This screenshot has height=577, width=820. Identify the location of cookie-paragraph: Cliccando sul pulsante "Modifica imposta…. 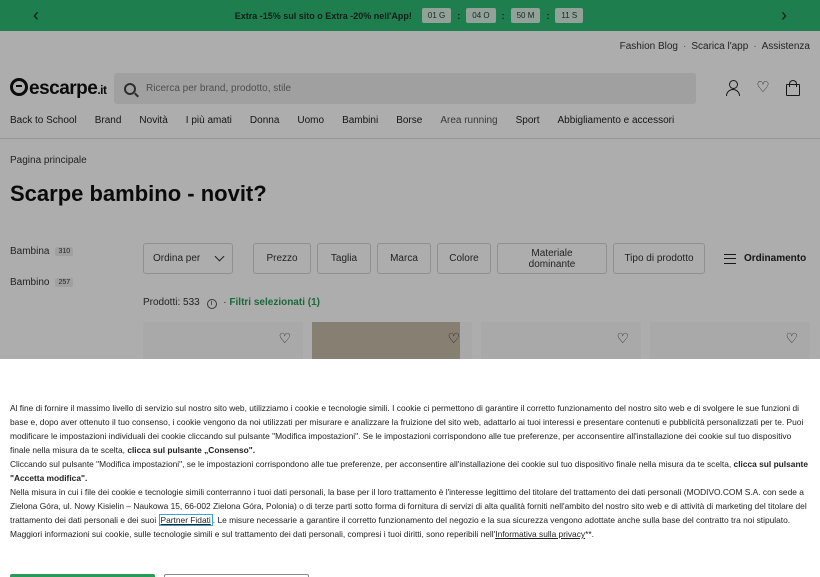
(410, 471).